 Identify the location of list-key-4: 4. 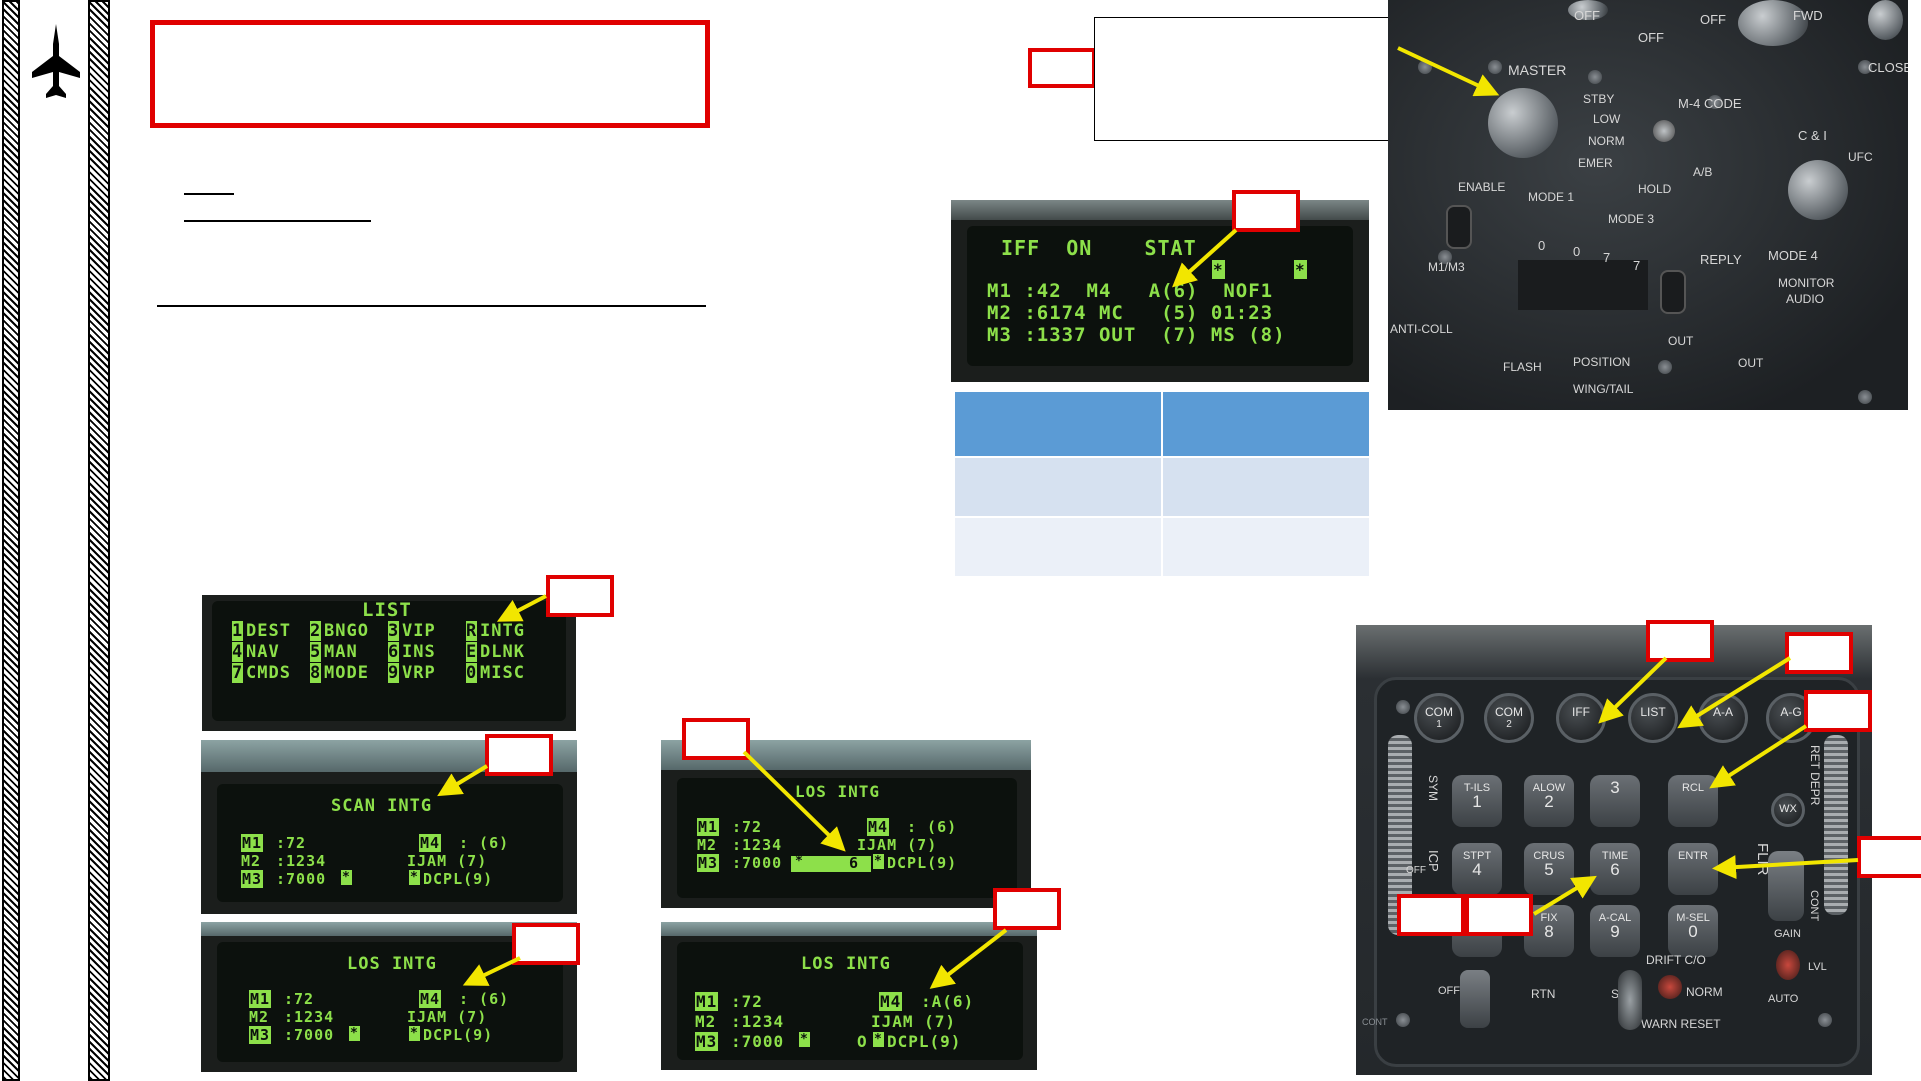
(238, 652).